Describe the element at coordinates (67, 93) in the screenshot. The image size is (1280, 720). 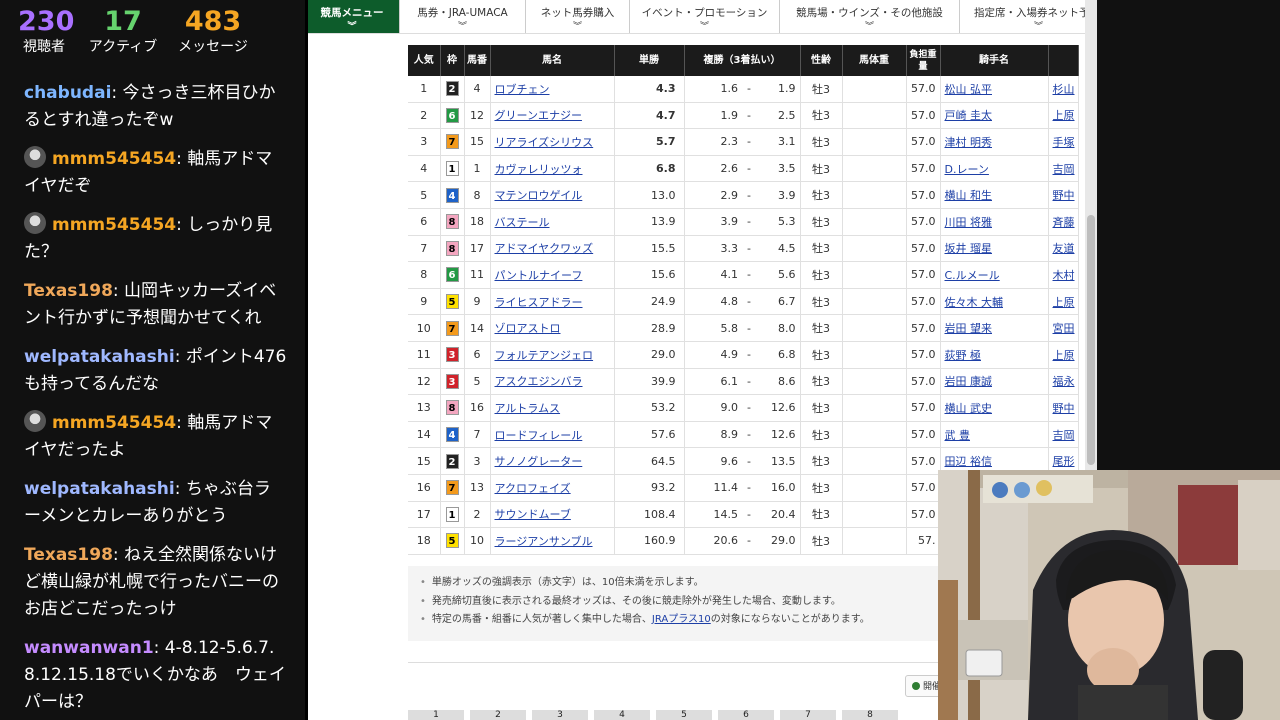
I see `chat-username: chabudai` at that location.